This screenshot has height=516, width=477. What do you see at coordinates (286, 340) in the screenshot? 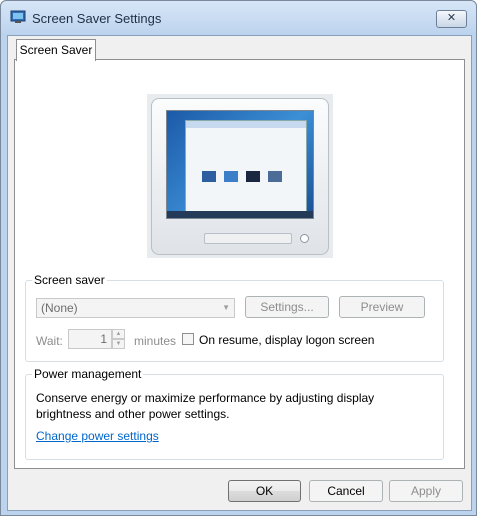
I see `on-resume-label: On resume, display logon screen` at bounding box center [286, 340].